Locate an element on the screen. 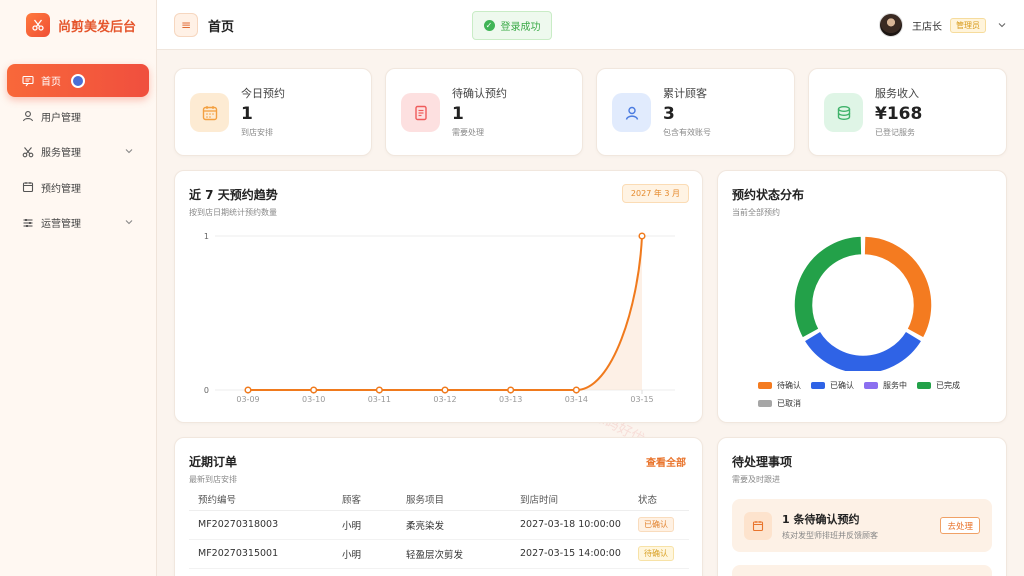  order-id: MF20270318003 is located at coordinates (261, 525).